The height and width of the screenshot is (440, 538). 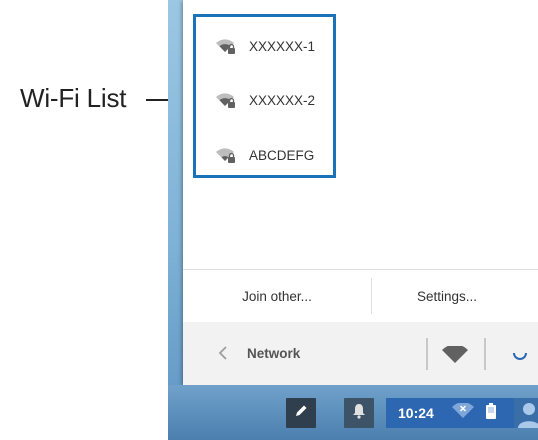 What do you see at coordinates (224, 353) in the screenshot?
I see `chevron-left-icon` at bounding box center [224, 353].